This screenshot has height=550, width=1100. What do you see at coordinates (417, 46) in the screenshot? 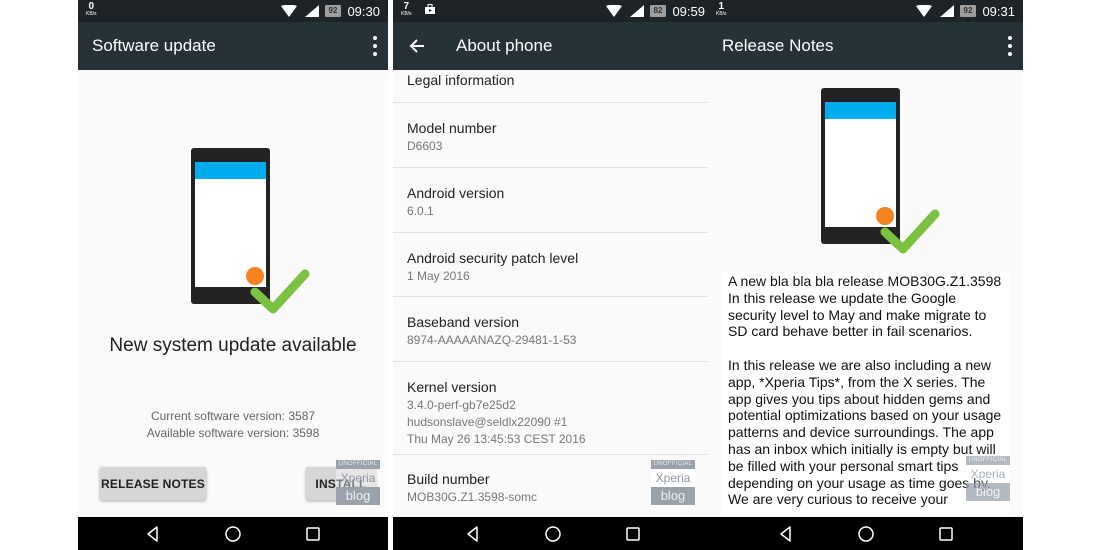
I see `back-arrow-icon` at bounding box center [417, 46].